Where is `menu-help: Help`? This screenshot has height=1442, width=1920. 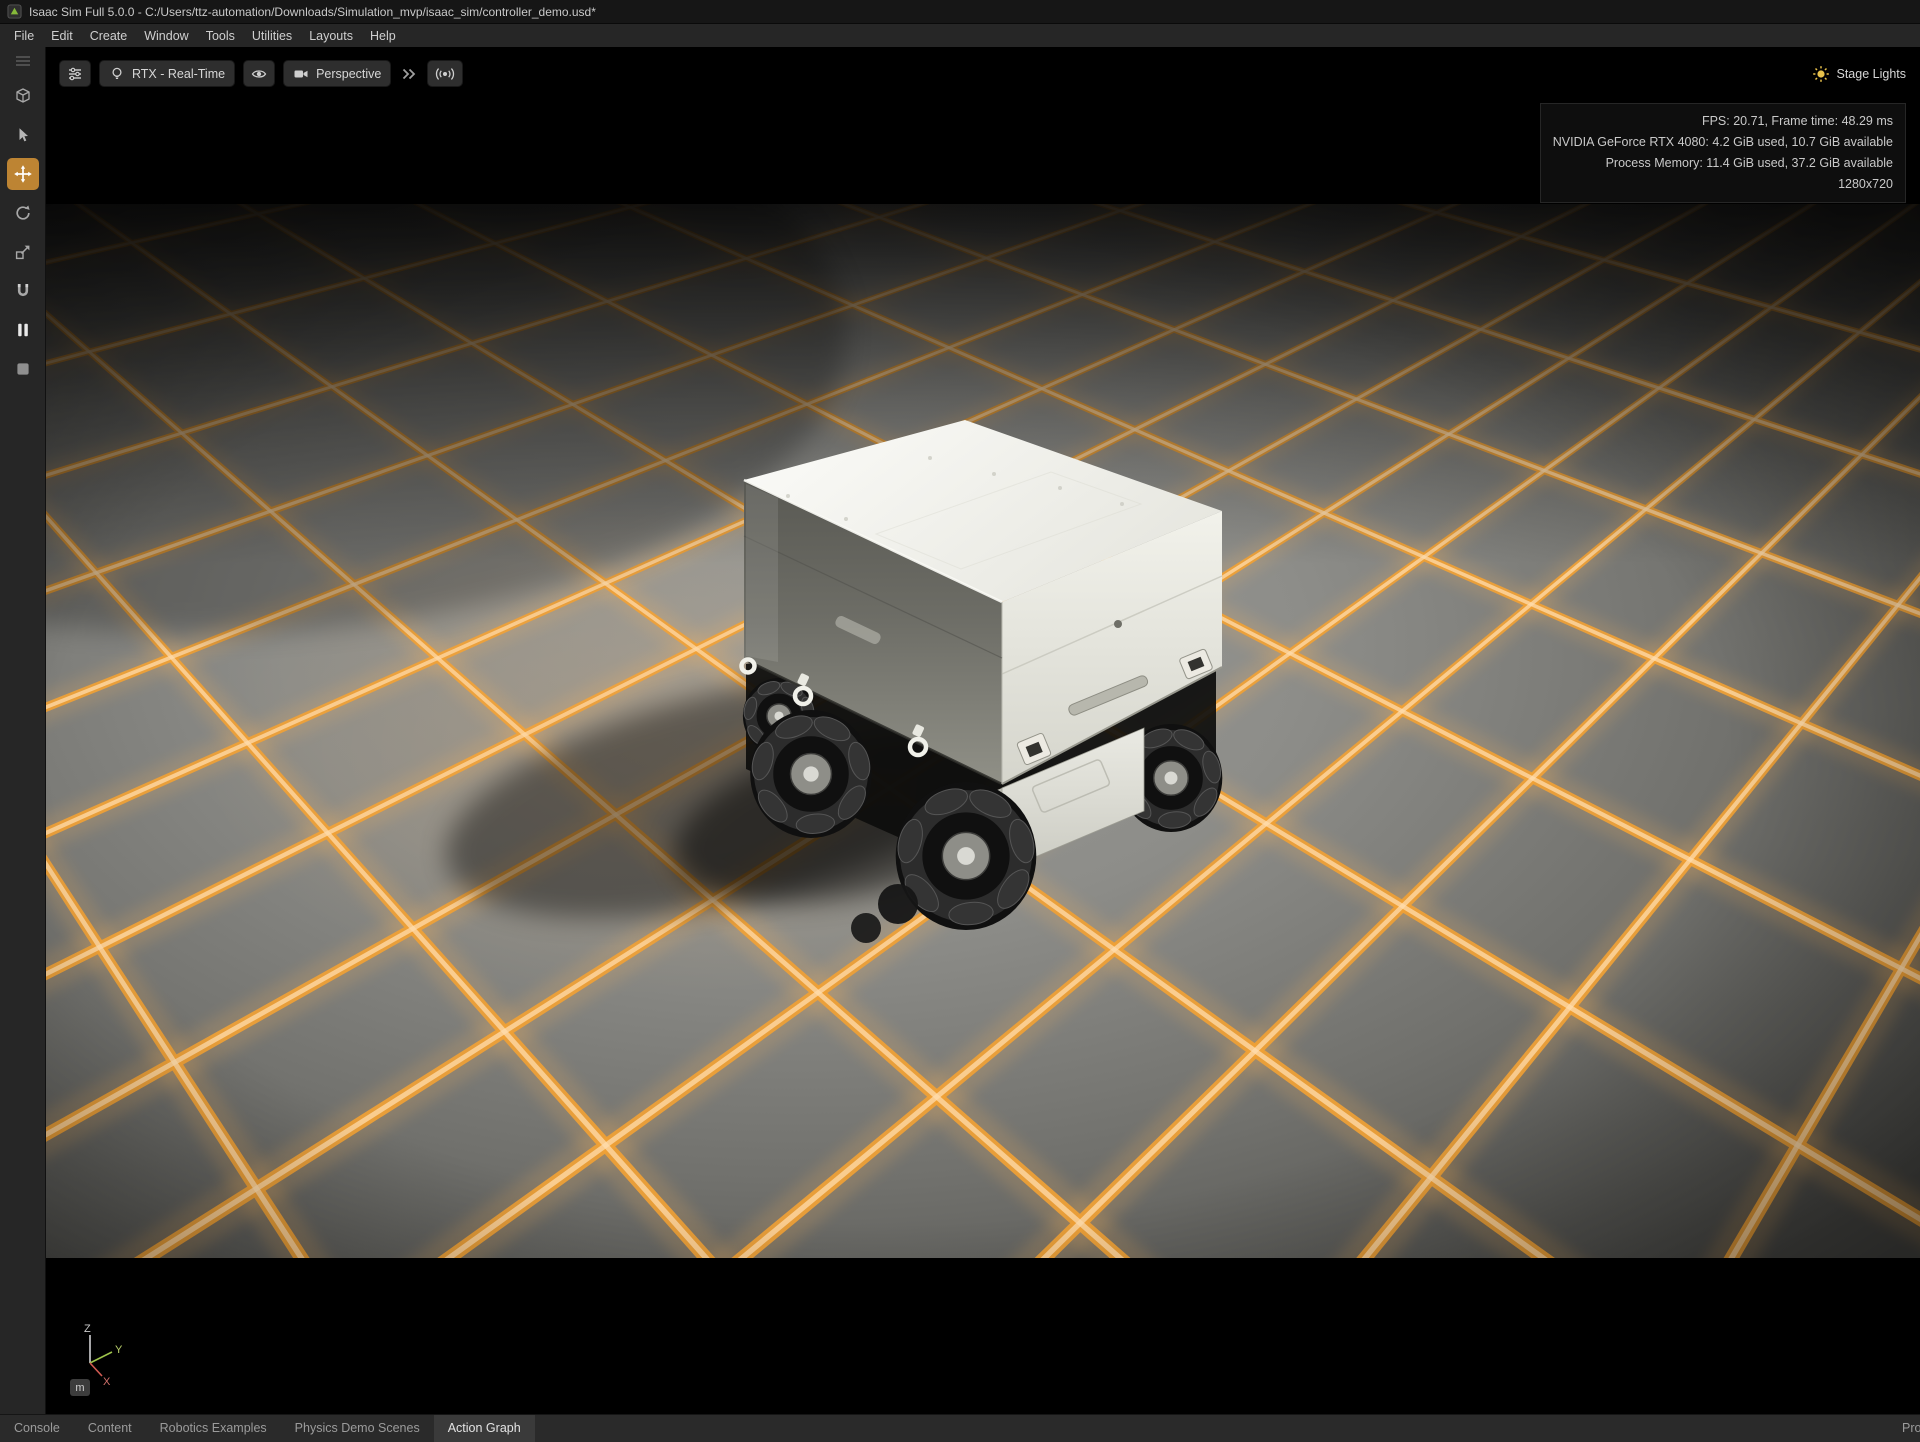
menu-help: Help is located at coordinates (383, 36).